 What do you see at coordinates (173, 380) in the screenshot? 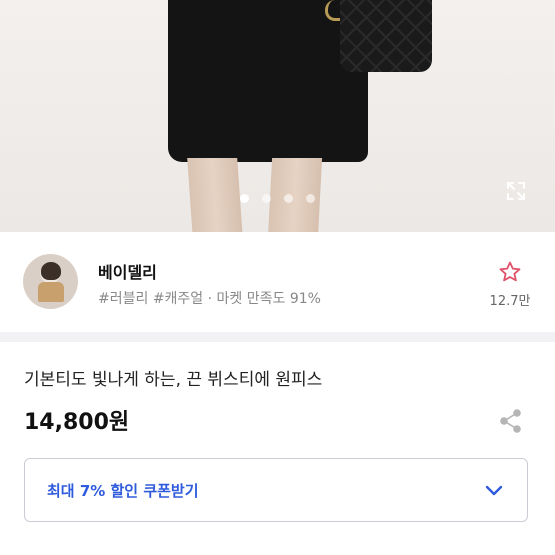
I see `product-title: 기본티도 빛나게 하는, 끈 뷔스티에 원피스` at bounding box center [173, 380].